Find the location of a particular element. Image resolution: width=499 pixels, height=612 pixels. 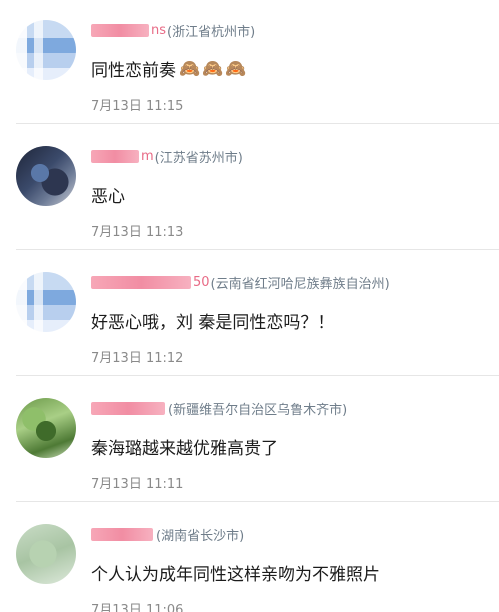

comment-author: ns (浙江省杭州市) is located at coordinates (173, 30).